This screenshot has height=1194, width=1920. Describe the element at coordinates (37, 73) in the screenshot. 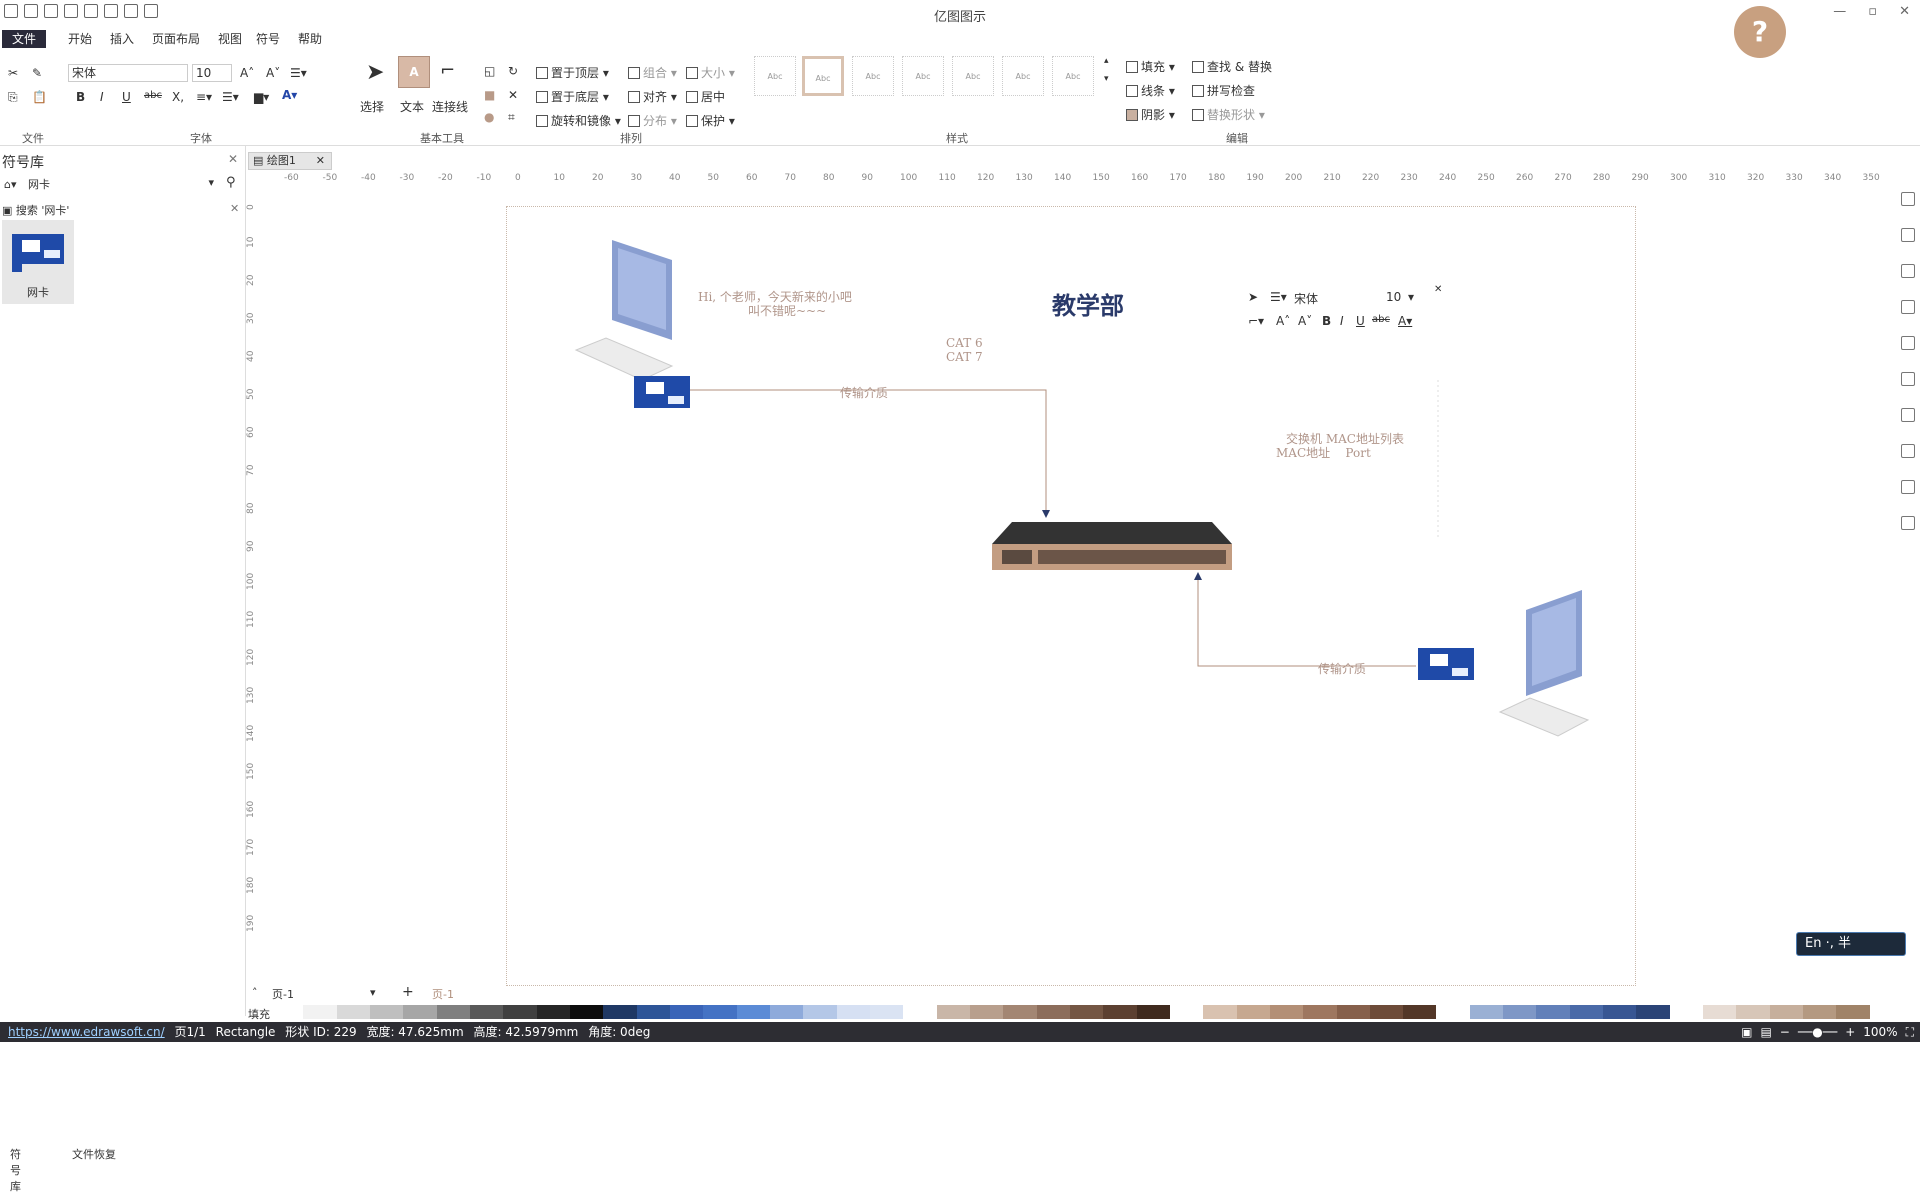

I see `brush-icon: ✎` at that location.